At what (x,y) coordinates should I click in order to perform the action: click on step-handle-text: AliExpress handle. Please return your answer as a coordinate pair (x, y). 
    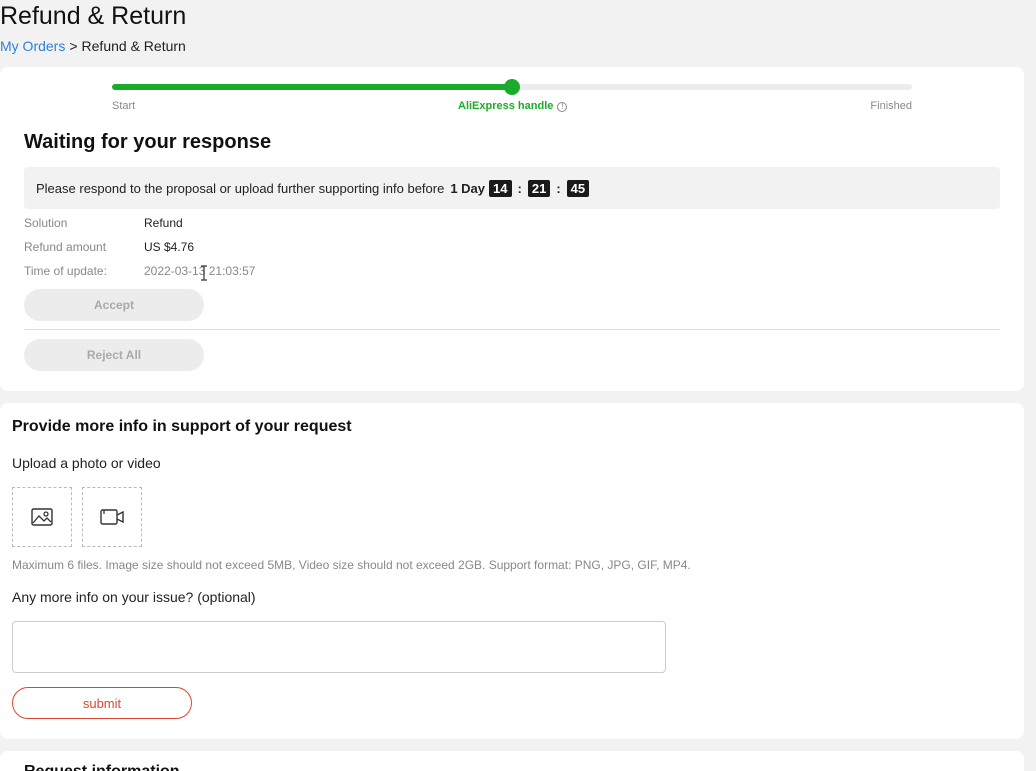
    Looking at the image, I should click on (506, 106).